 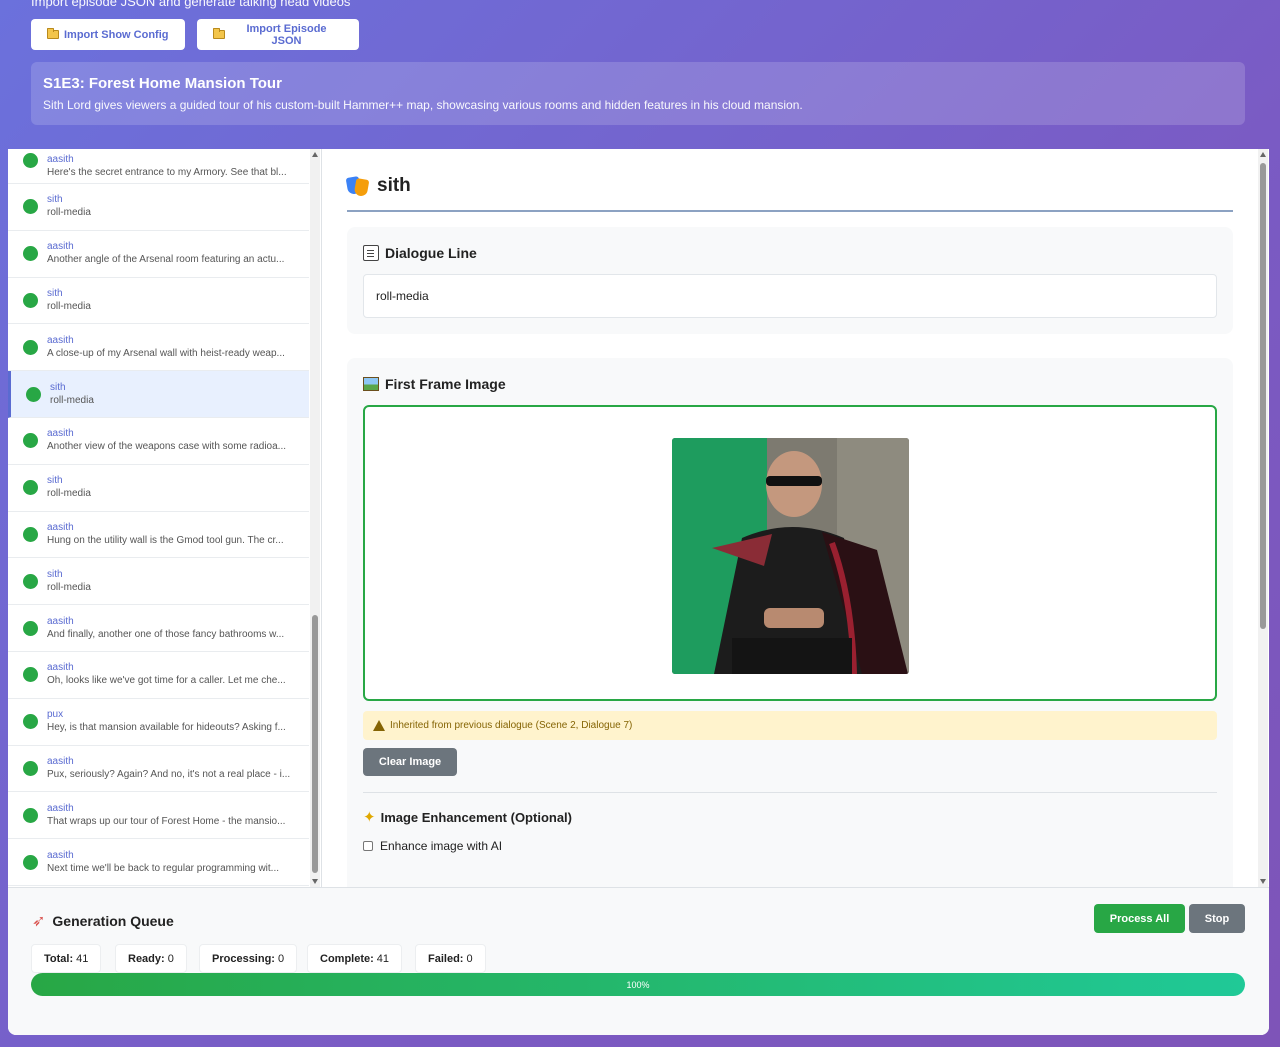 What do you see at coordinates (476, 817) in the screenshot?
I see `image-enhancement-title: Image Enhancement (Optional)` at bounding box center [476, 817].